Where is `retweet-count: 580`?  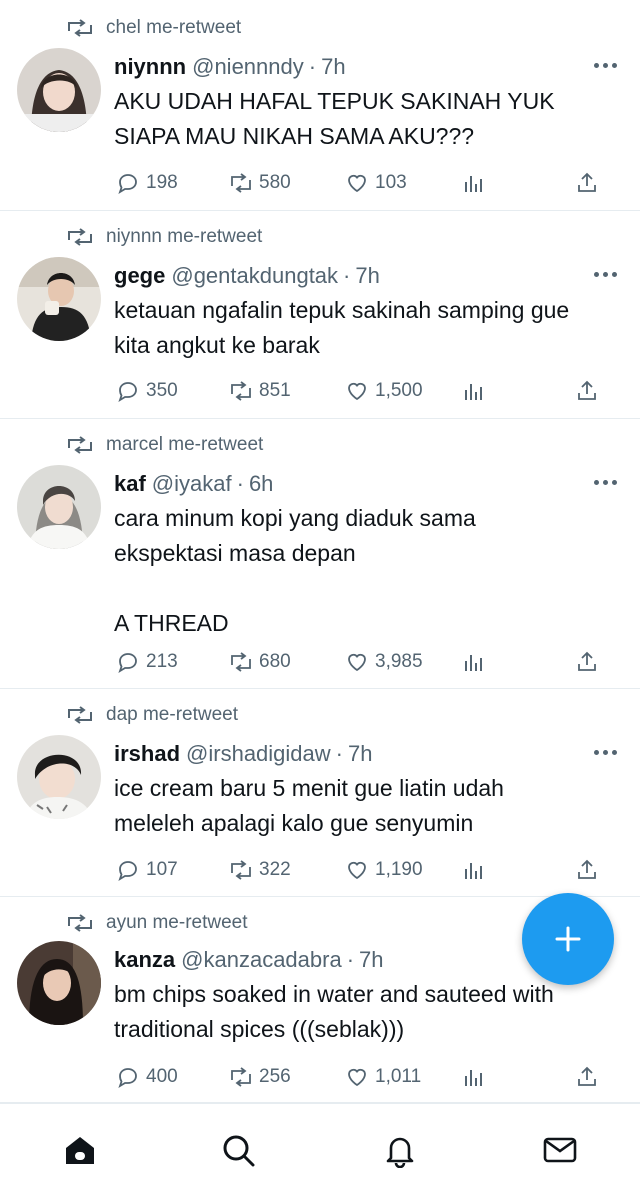 retweet-count: 580 is located at coordinates (275, 182).